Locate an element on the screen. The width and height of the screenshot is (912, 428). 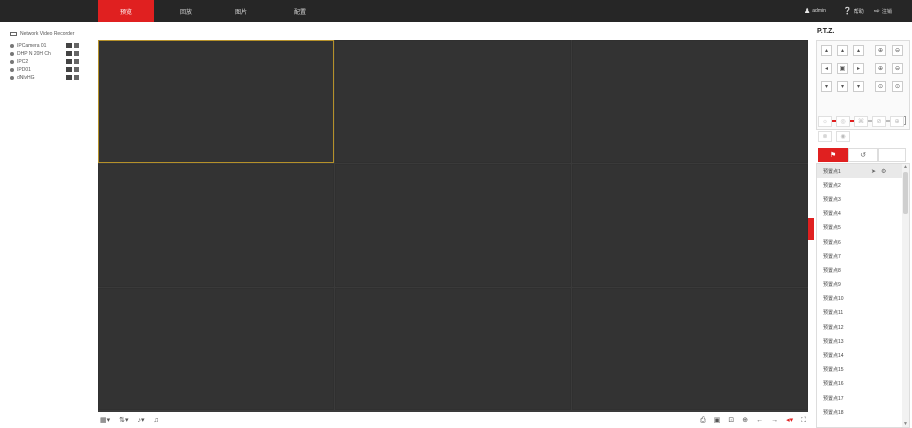
ptz-down-left-button: ▾ is located at coordinates (826, 86).